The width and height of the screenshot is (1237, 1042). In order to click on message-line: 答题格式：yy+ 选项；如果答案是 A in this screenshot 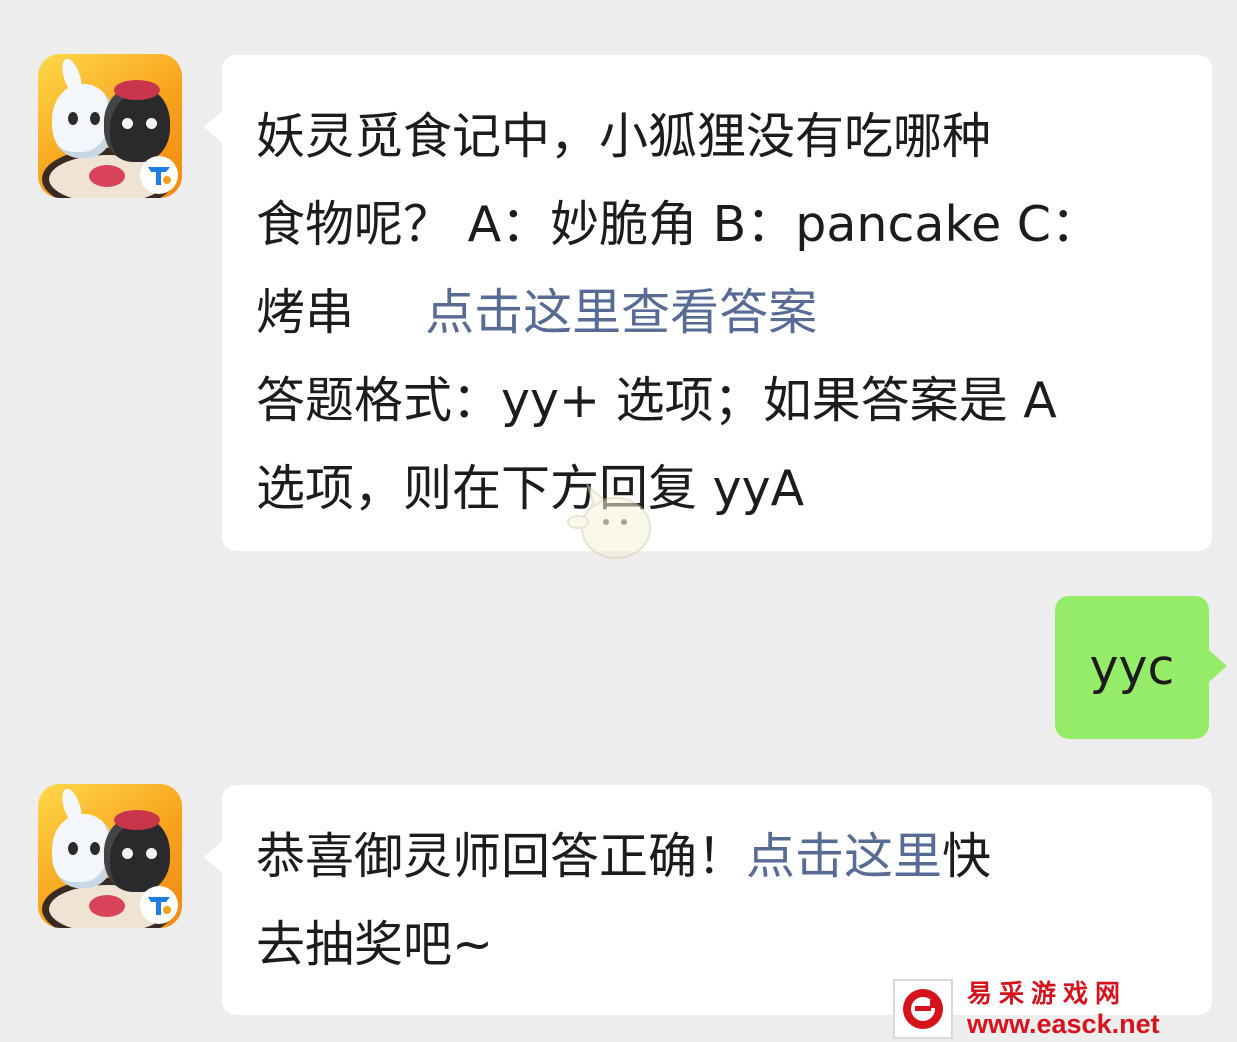, I will do `click(656, 400)`.